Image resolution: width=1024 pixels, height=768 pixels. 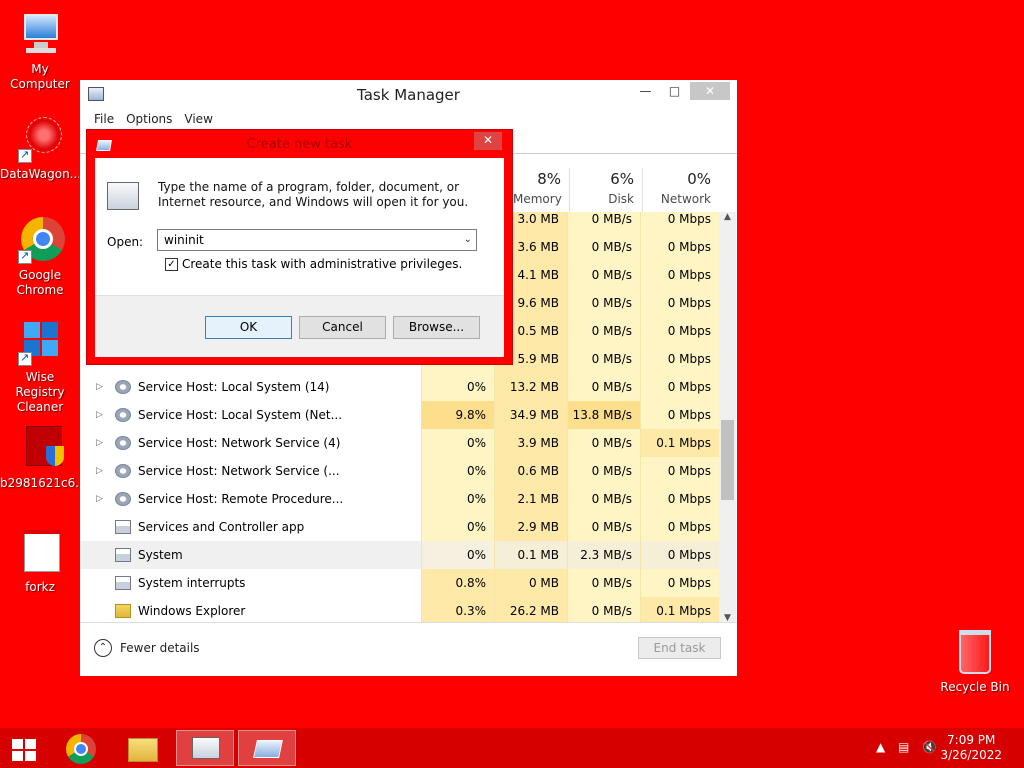 I want to click on chrome-icon, so click(x=81, y=749).